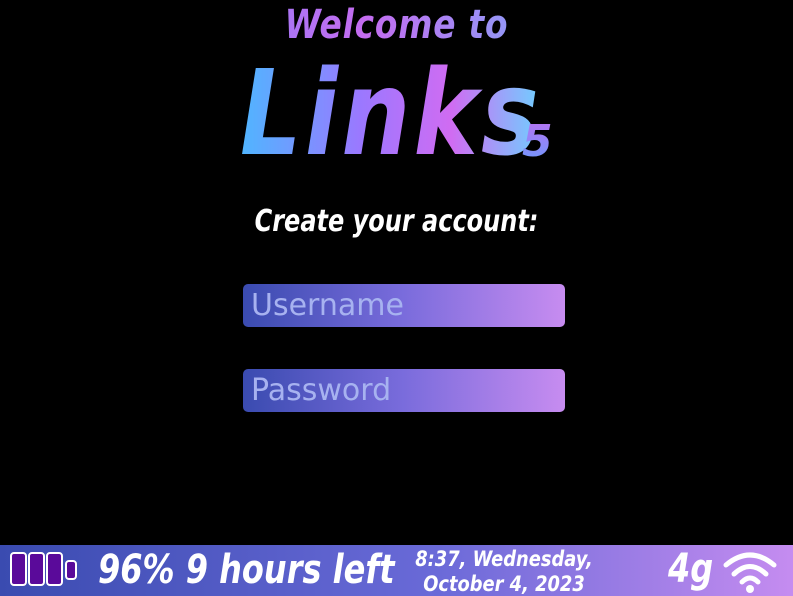 This screenshot has width=793, height=596. What do you see at coordinates (246, 570) in the screenshot?
I see `battery-status: 96% 9 hours left` at bounding box center [246, 570].